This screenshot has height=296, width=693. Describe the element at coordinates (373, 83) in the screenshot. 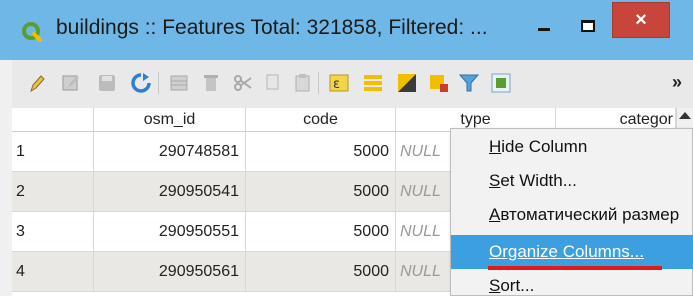

I see `select-all-icon` at that location.